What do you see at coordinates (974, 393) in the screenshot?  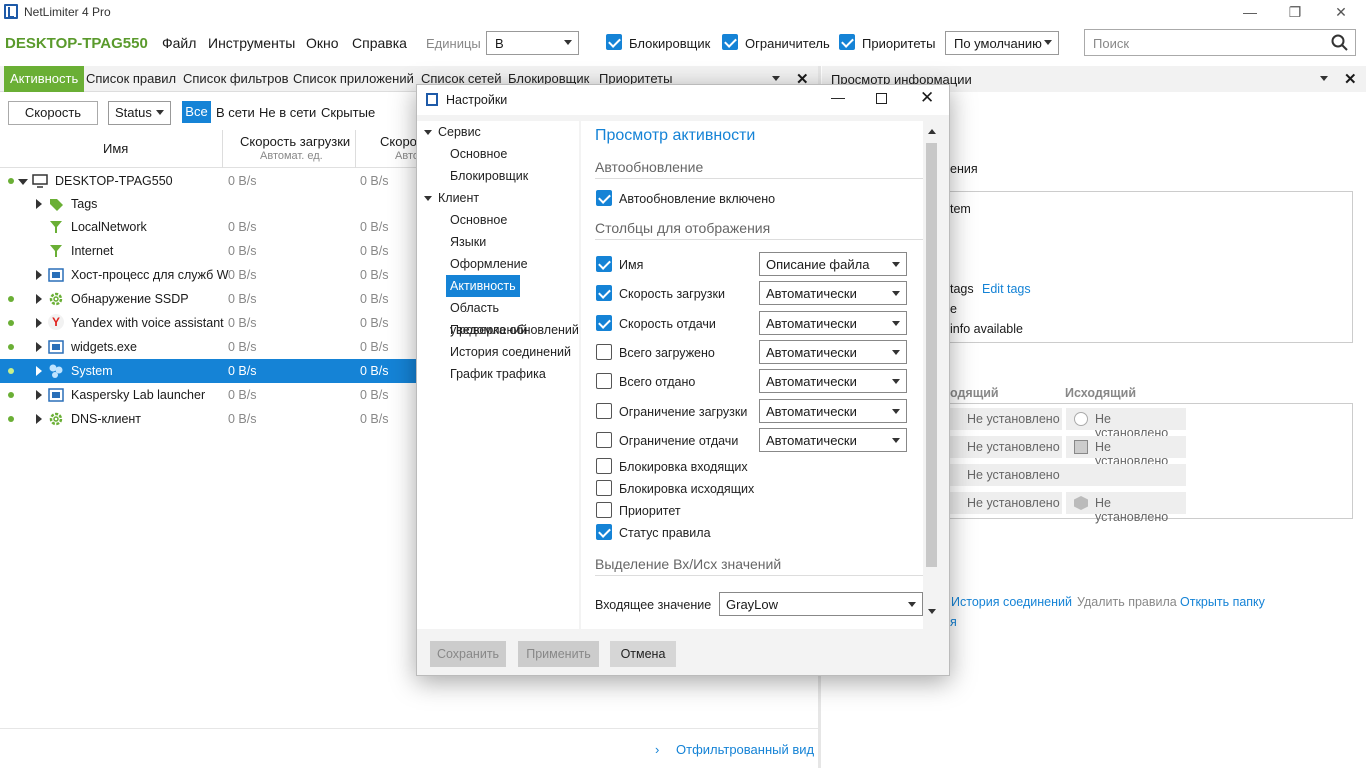 I see `incoming-header: одящий` at bounding box center [974, 393].